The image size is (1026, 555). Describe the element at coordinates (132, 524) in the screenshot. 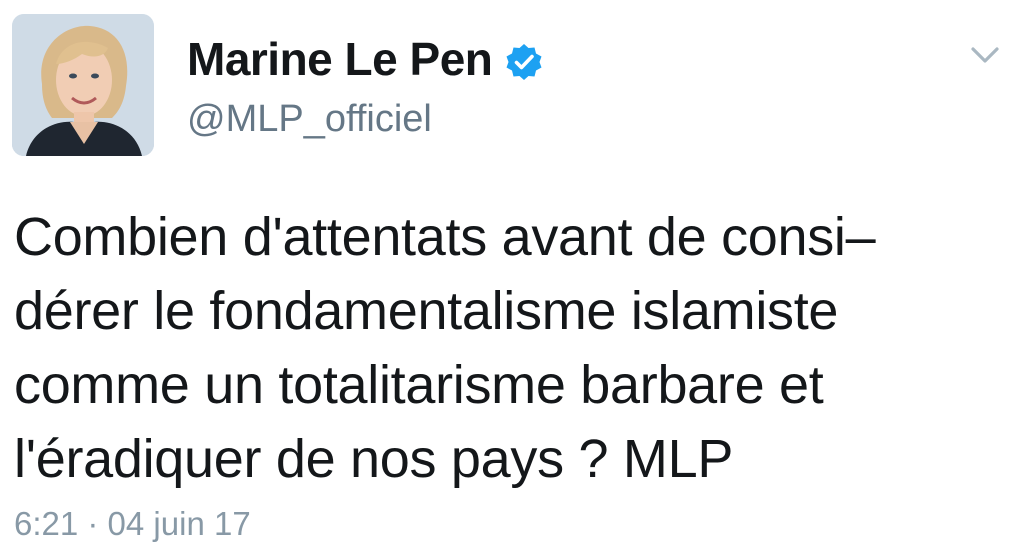

I see `tweet-timestamp: 6:21 · 04 juin 17` at that location.